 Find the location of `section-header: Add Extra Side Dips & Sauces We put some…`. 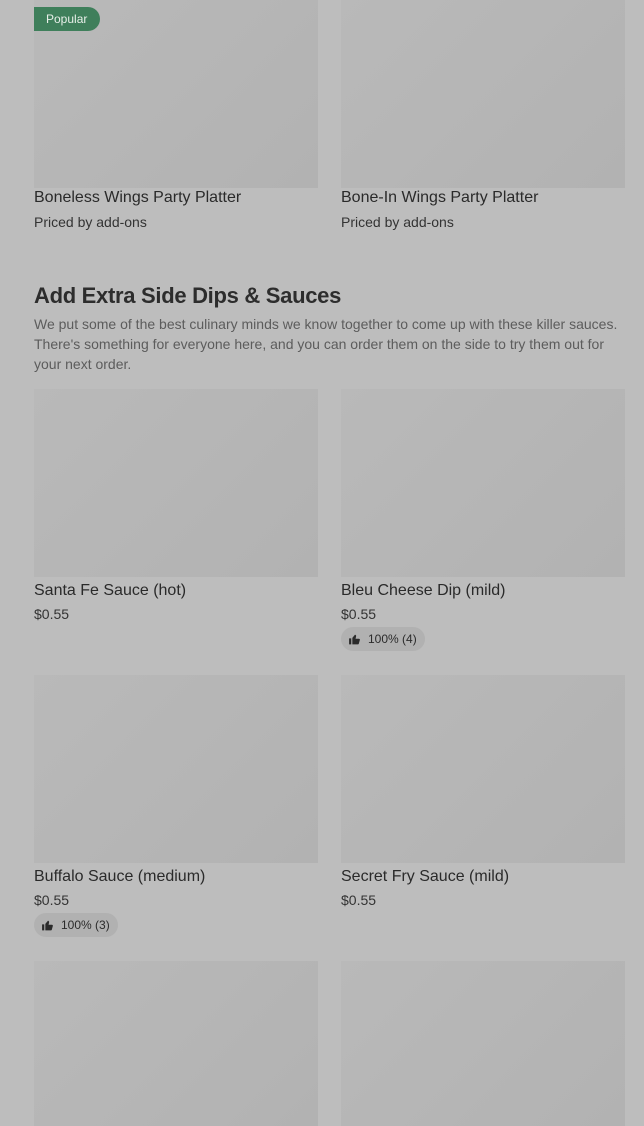

section-header: Add Extra Side Dips & Sauces We put some… is located at coordinates (330, 328).